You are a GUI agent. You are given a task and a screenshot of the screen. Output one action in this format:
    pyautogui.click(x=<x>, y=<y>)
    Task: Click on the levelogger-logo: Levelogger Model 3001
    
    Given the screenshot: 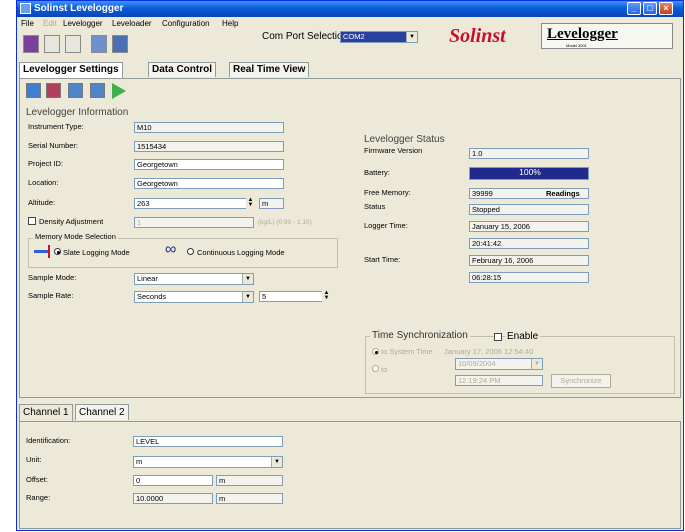 What is the action you would take?
    pyautogui.click(x=607, y=36)
    